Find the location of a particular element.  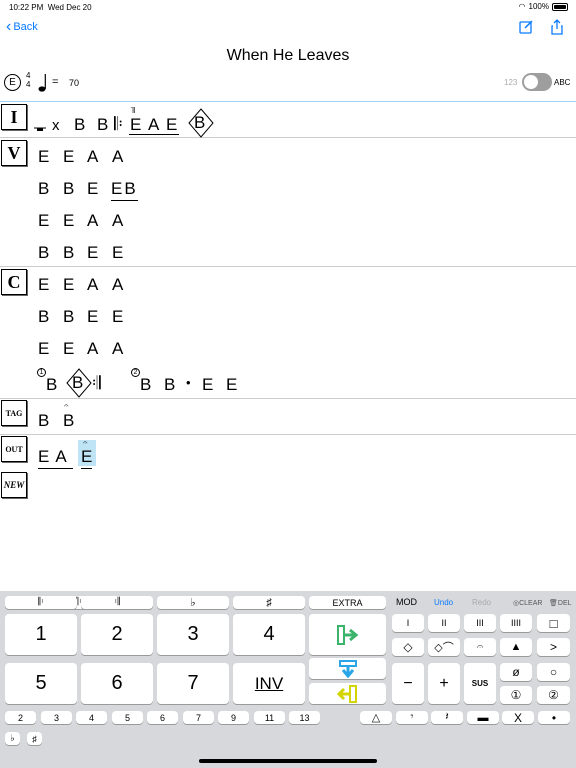

undo-button: Undo is located at coordinates (443, 602).